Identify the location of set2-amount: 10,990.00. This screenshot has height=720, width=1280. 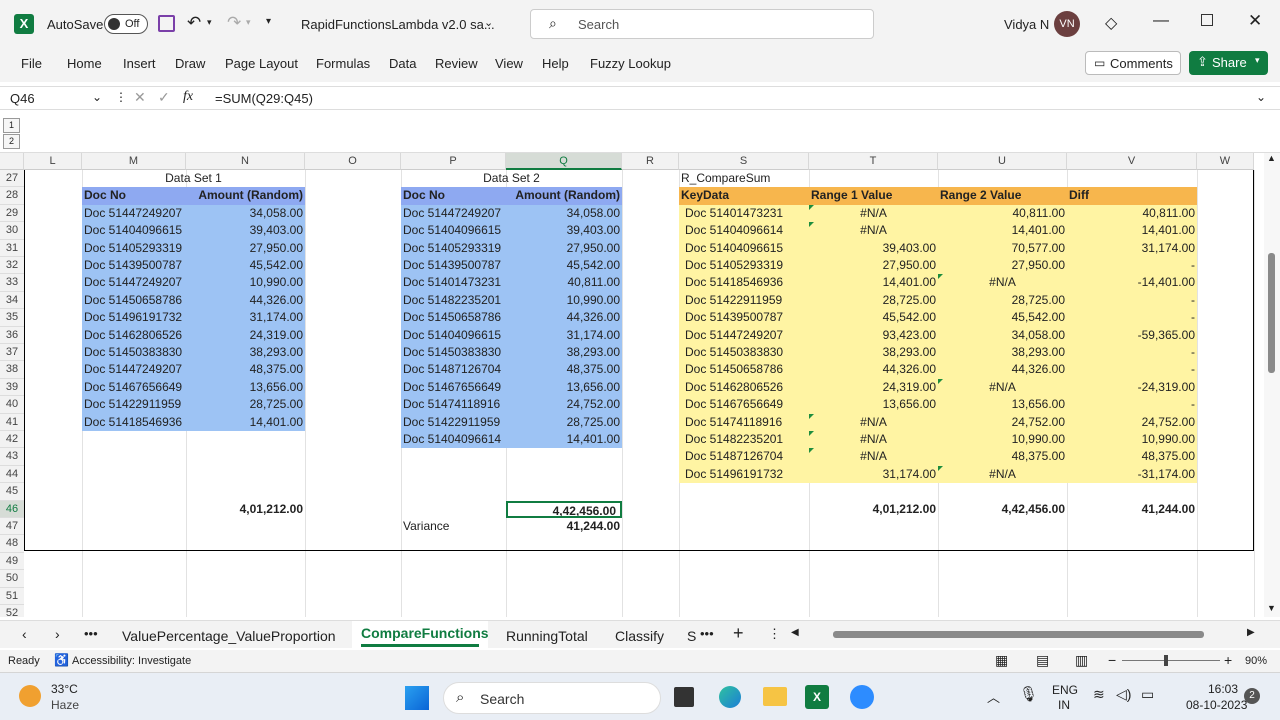
(564, 300).